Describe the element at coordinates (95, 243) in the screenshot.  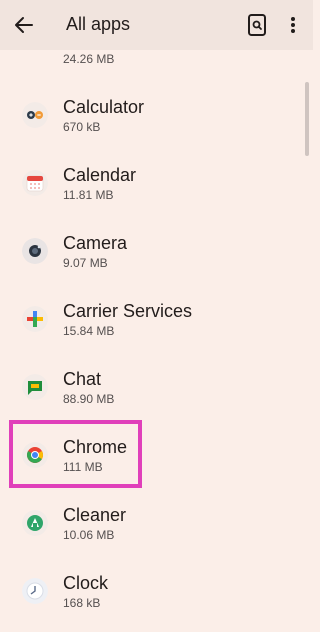
I see `app-name: Camera` at that location.